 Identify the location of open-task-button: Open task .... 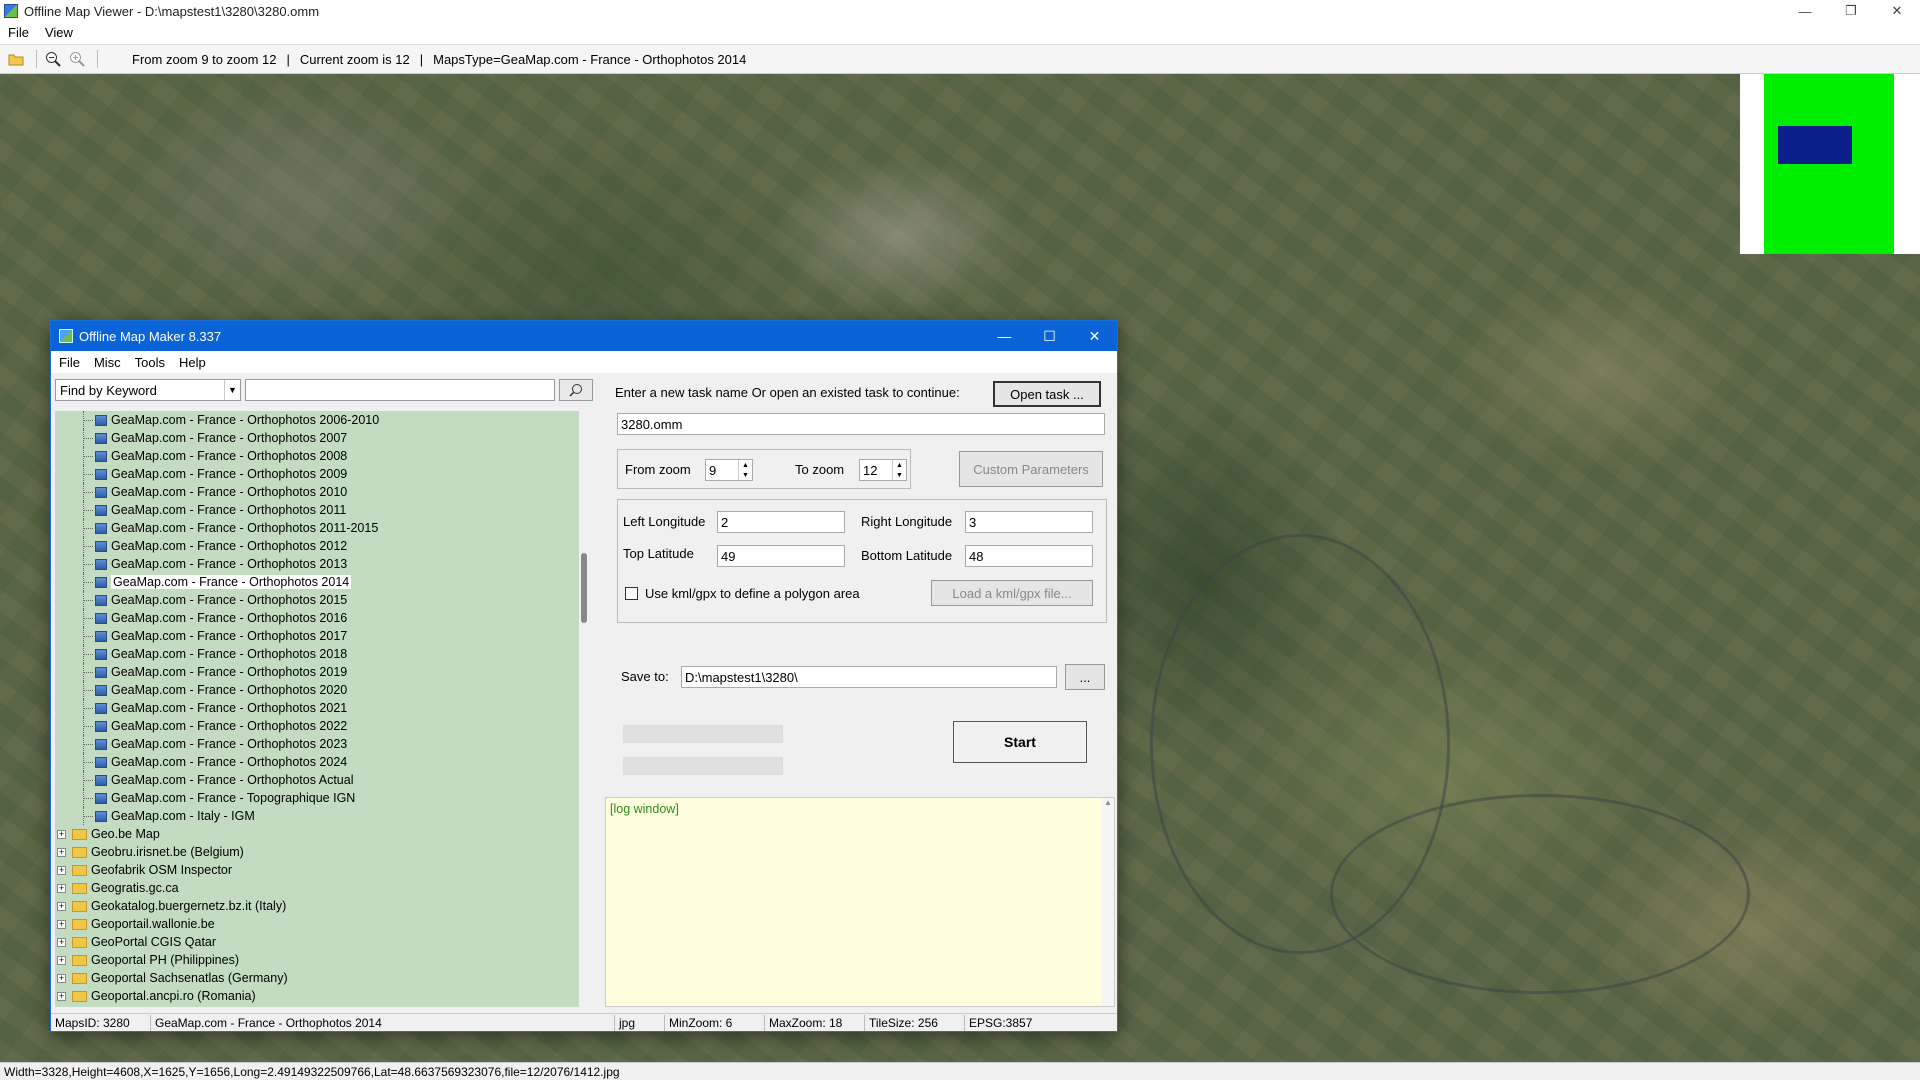
(1047, 394).